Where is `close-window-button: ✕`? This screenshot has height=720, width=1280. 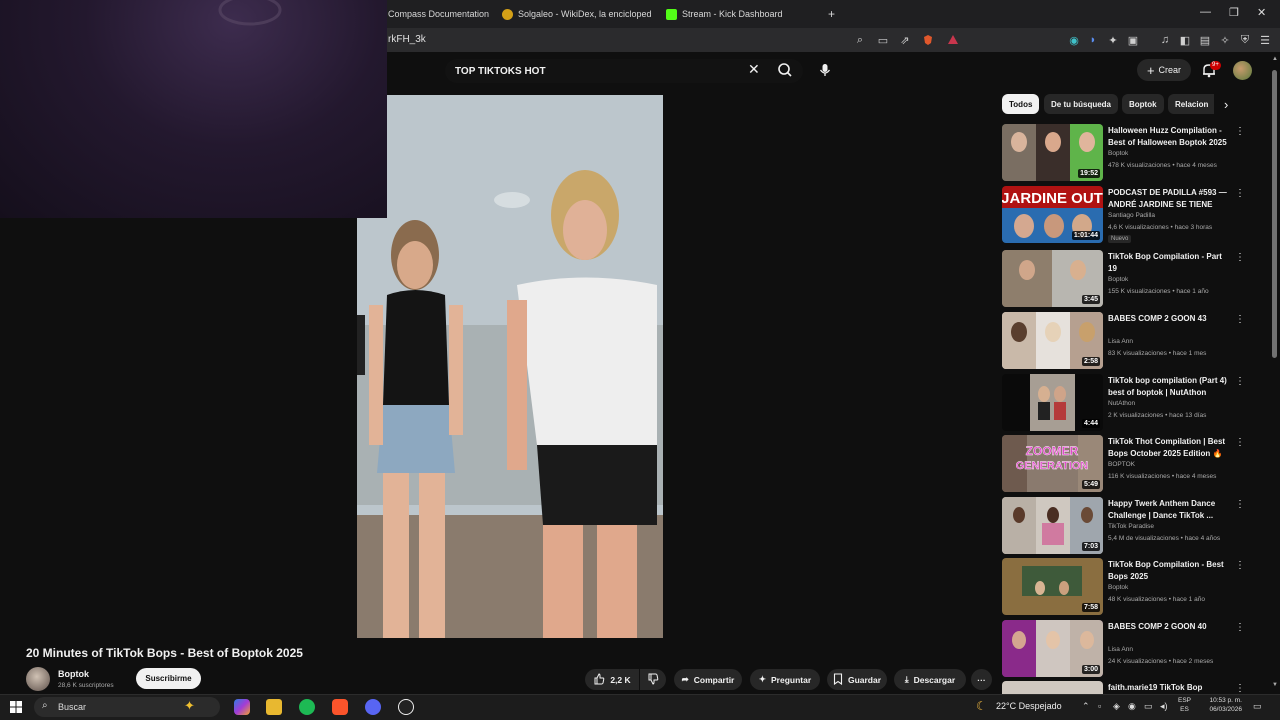 close-window-button: ✕ is located at coordinates (1261, 12).